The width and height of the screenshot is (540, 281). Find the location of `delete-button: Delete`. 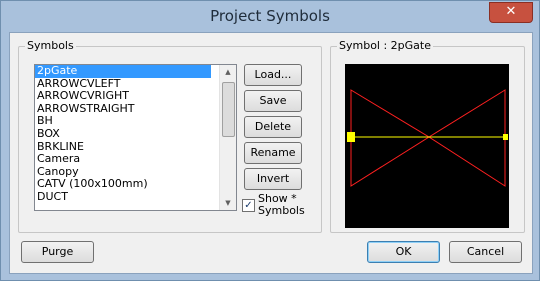

delete-button: Delete is located at coordinates (273, 127).